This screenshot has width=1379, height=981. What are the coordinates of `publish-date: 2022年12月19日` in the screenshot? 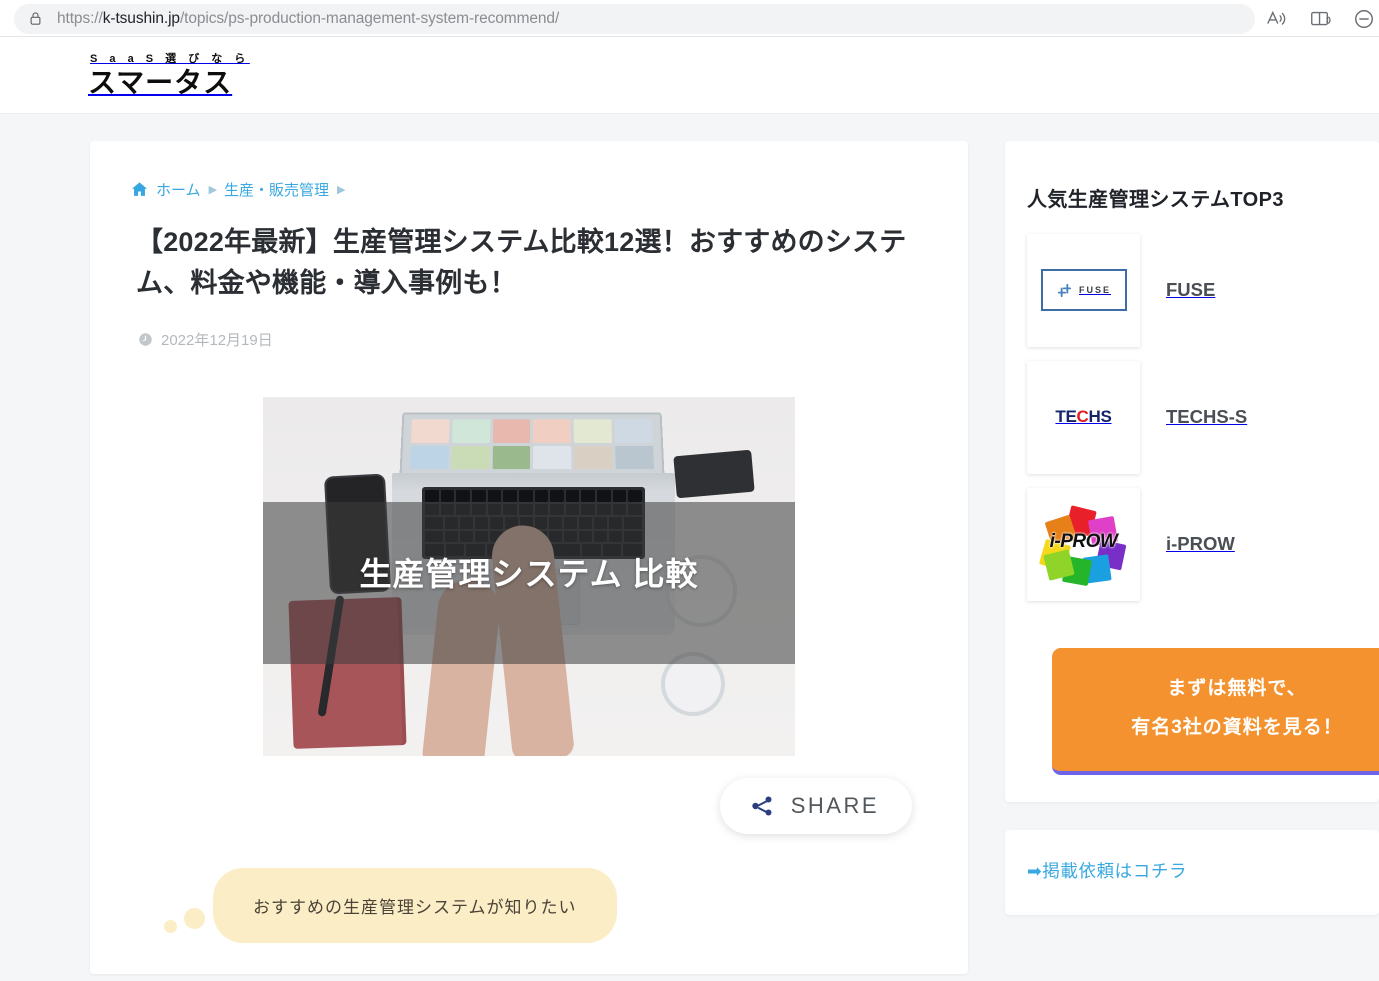 It's located at (533, 339).